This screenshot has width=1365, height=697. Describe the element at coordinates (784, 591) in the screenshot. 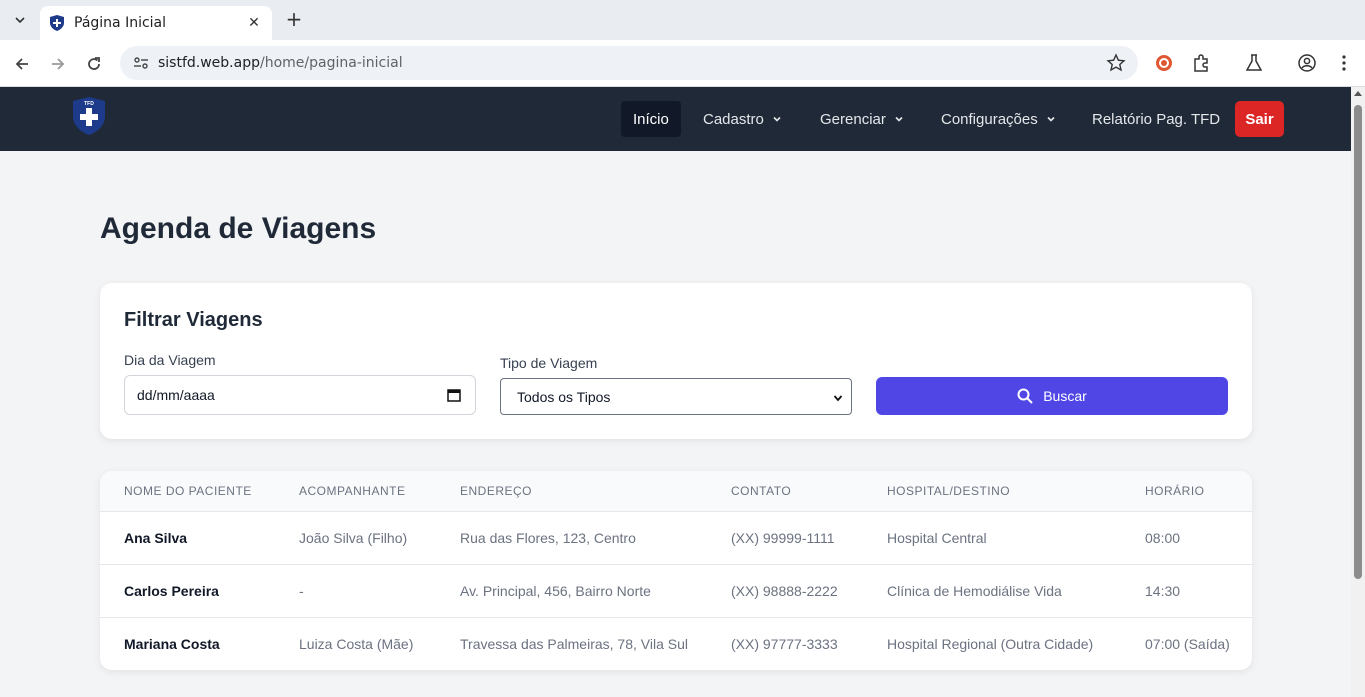

I see `contact: (XX) 98888-2222` at that location.